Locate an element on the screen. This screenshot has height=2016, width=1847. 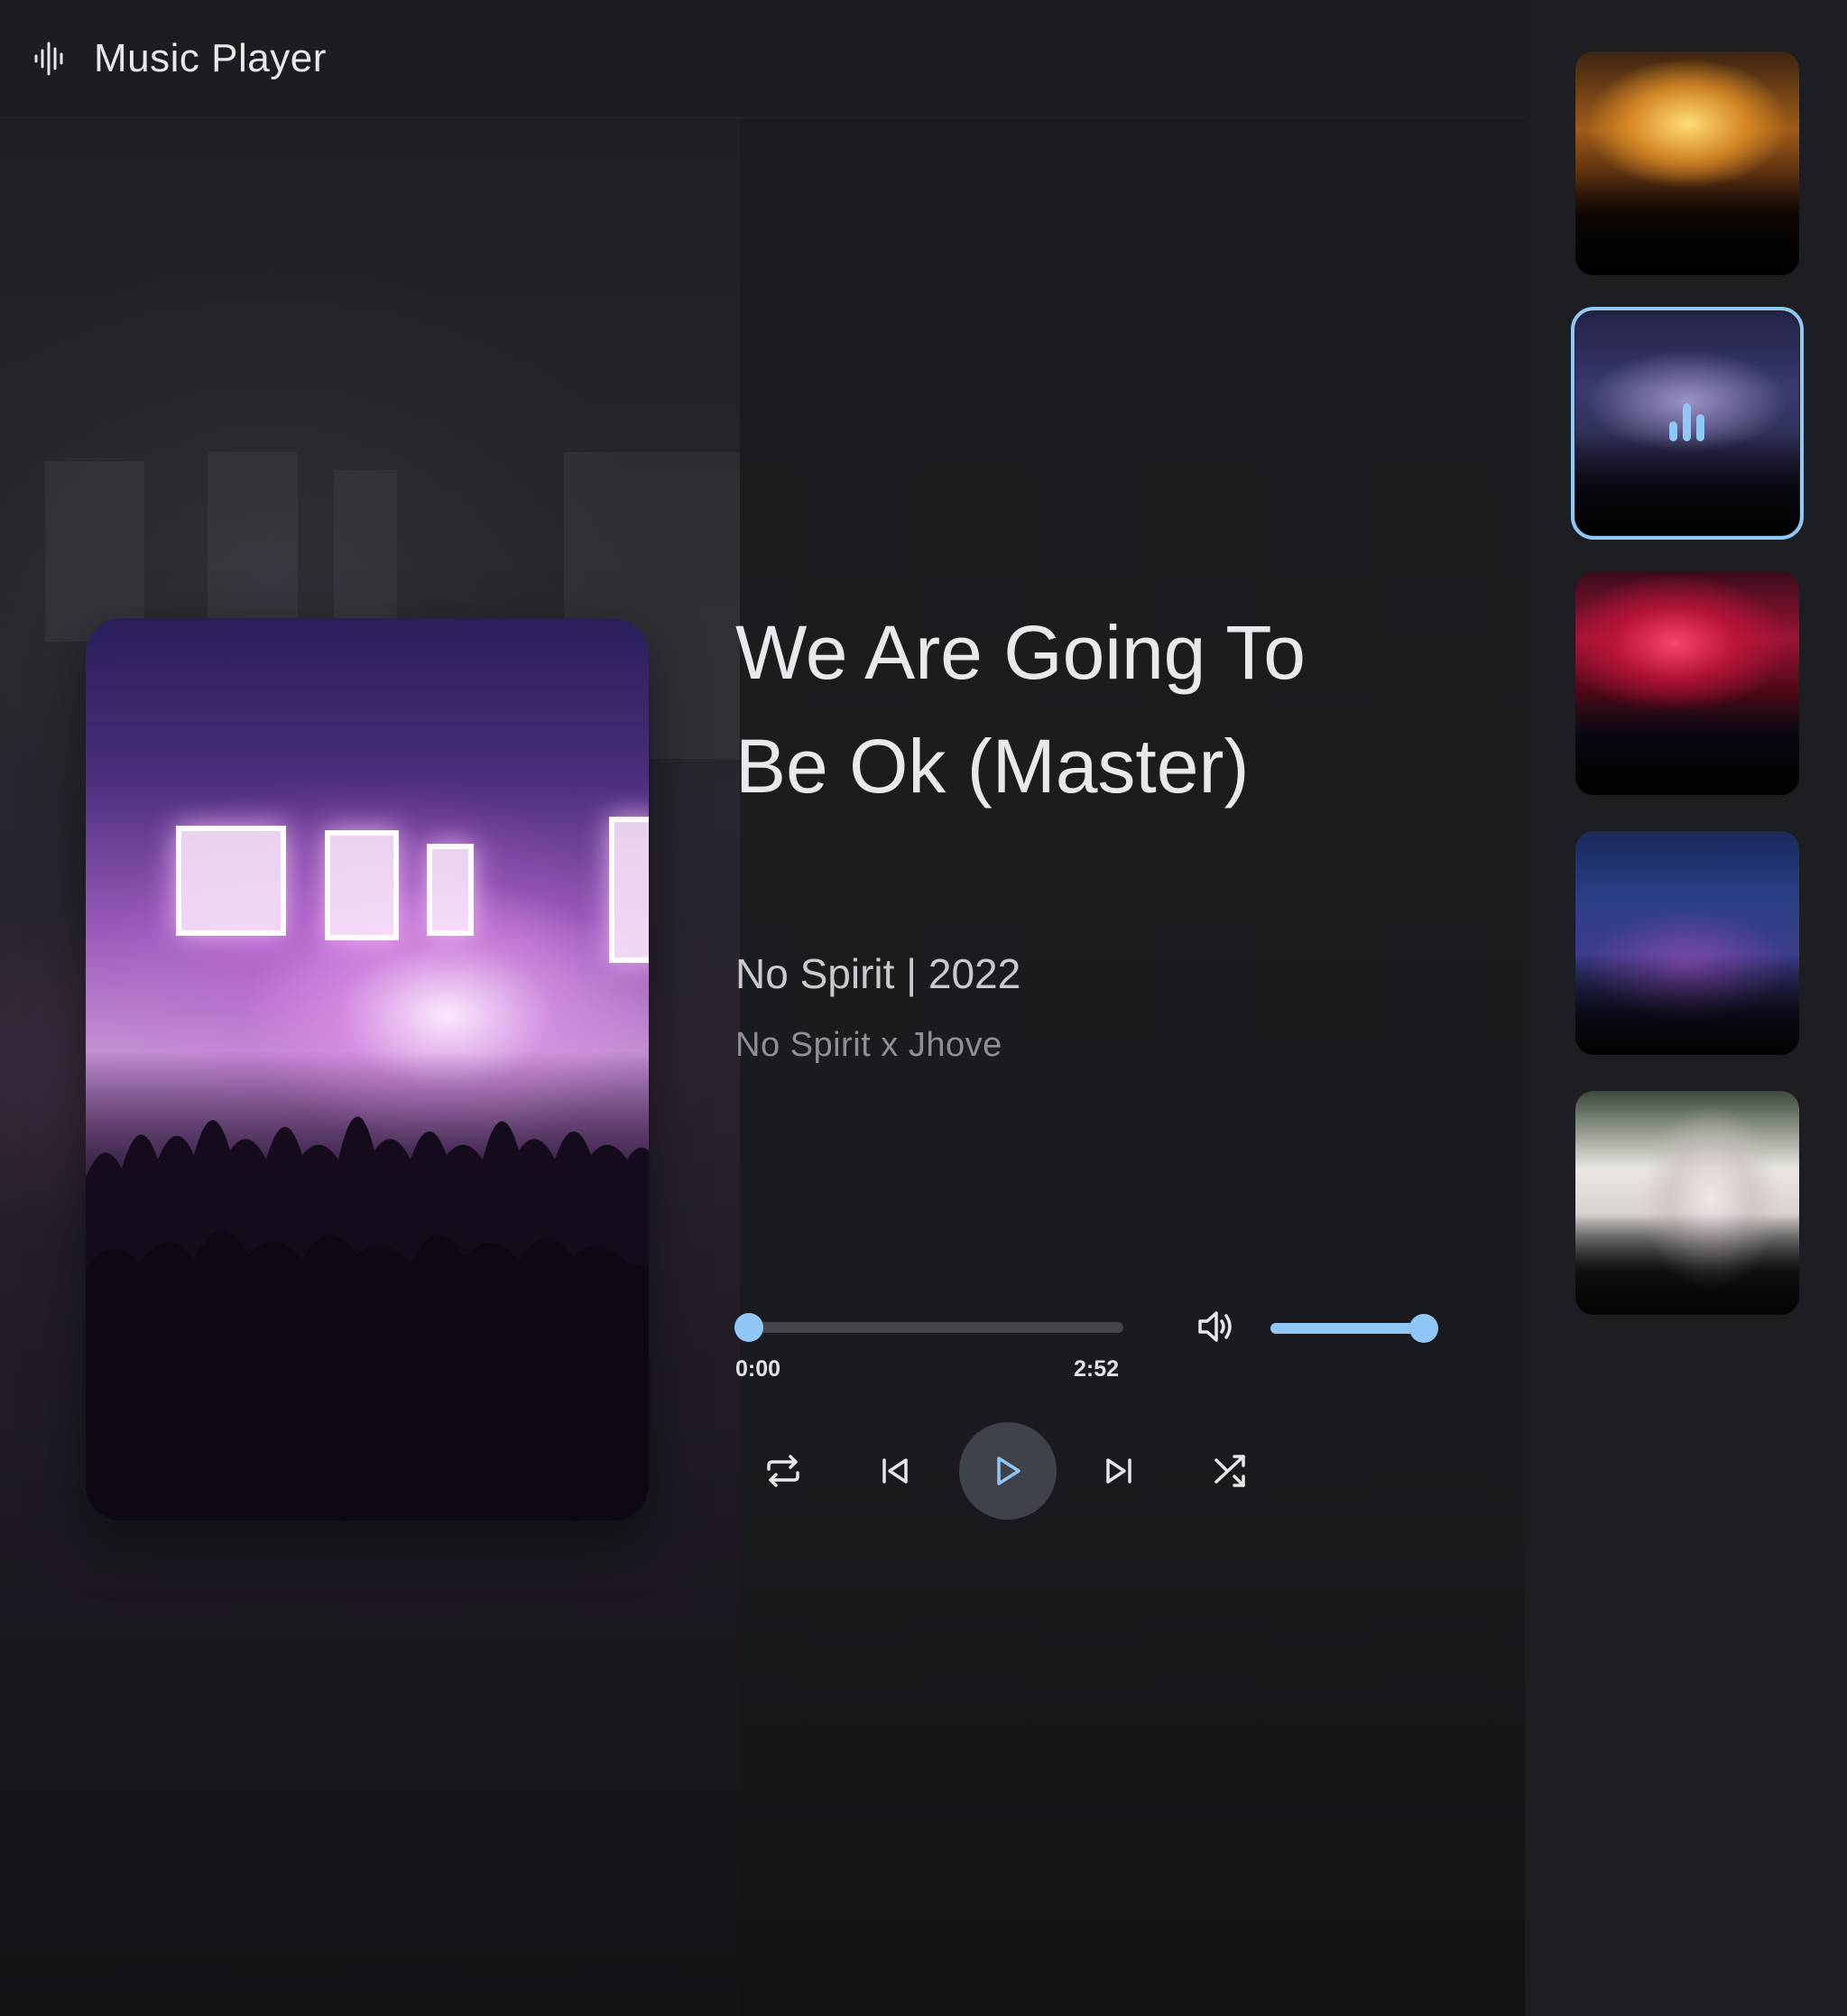
top-bar: Music Player is located at coordinates (762, 59).